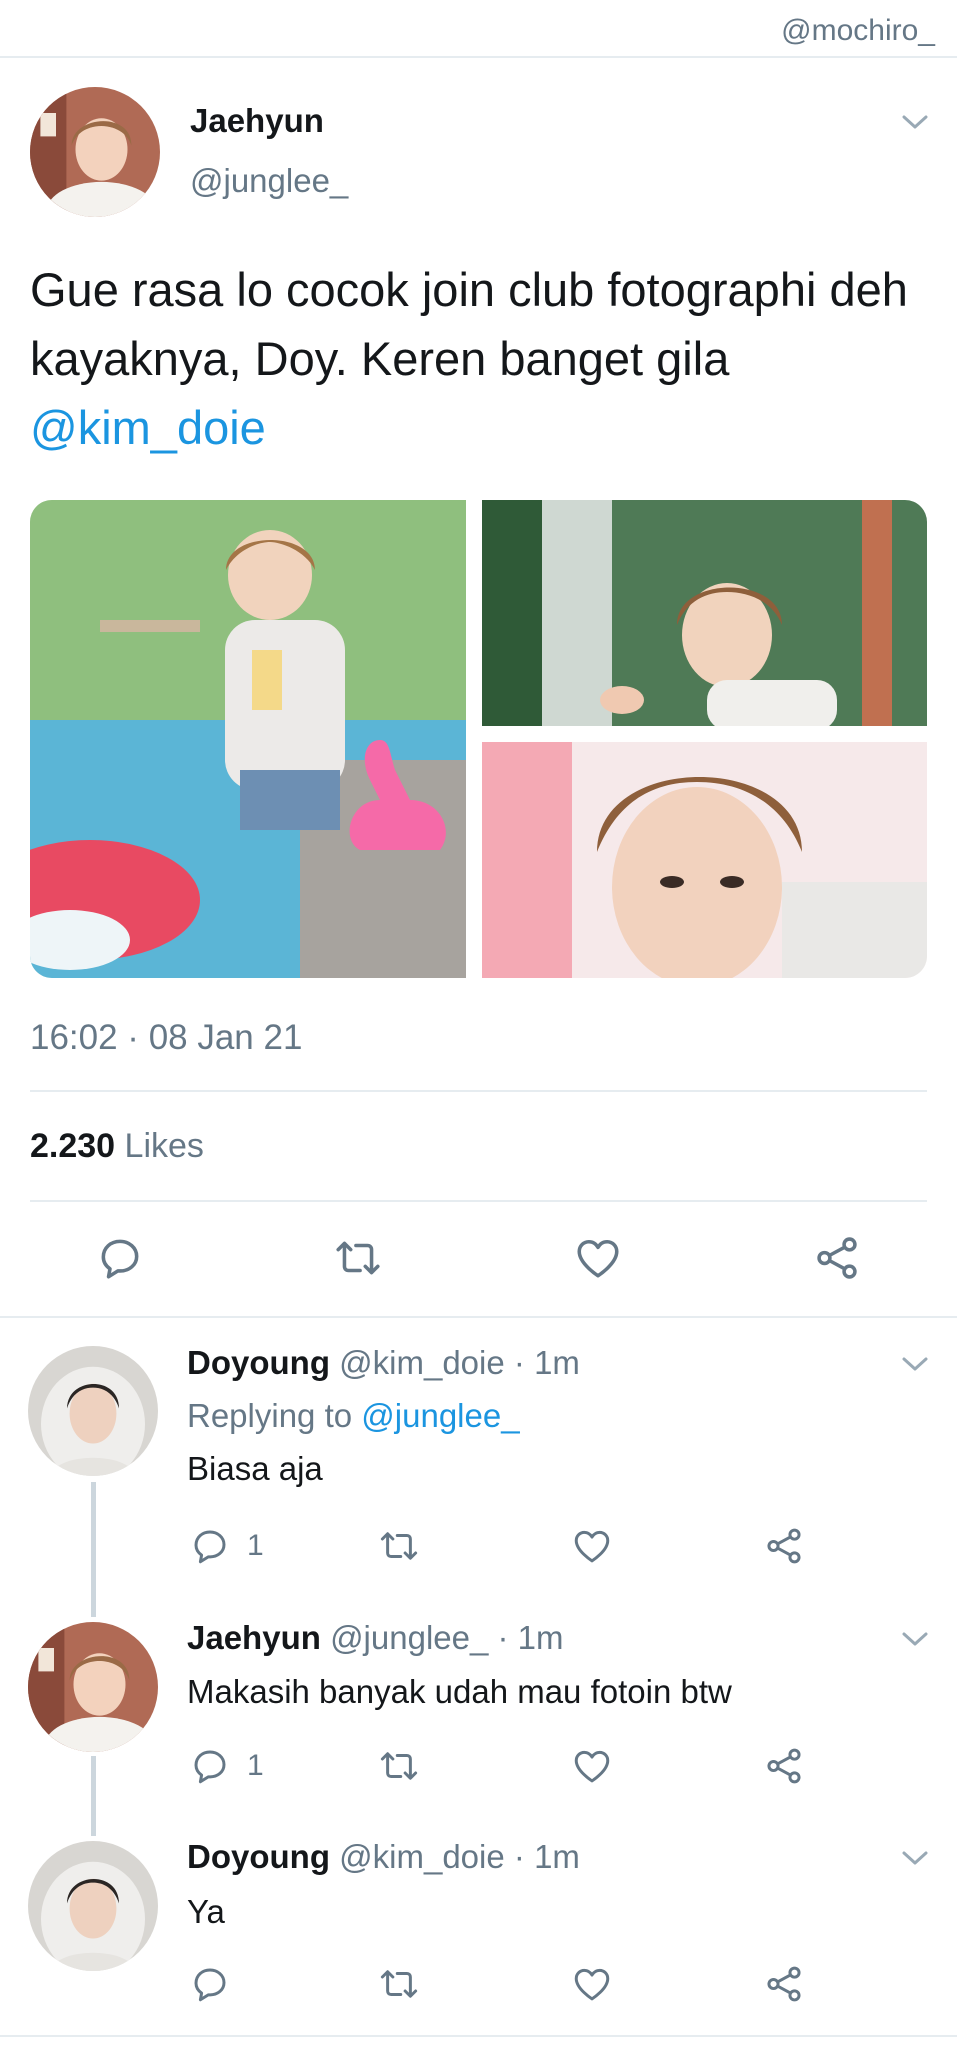  What do you see at coordinates (704, 613) in the screenshot?
I see `photo-garden` at bounding box center [704, 613].